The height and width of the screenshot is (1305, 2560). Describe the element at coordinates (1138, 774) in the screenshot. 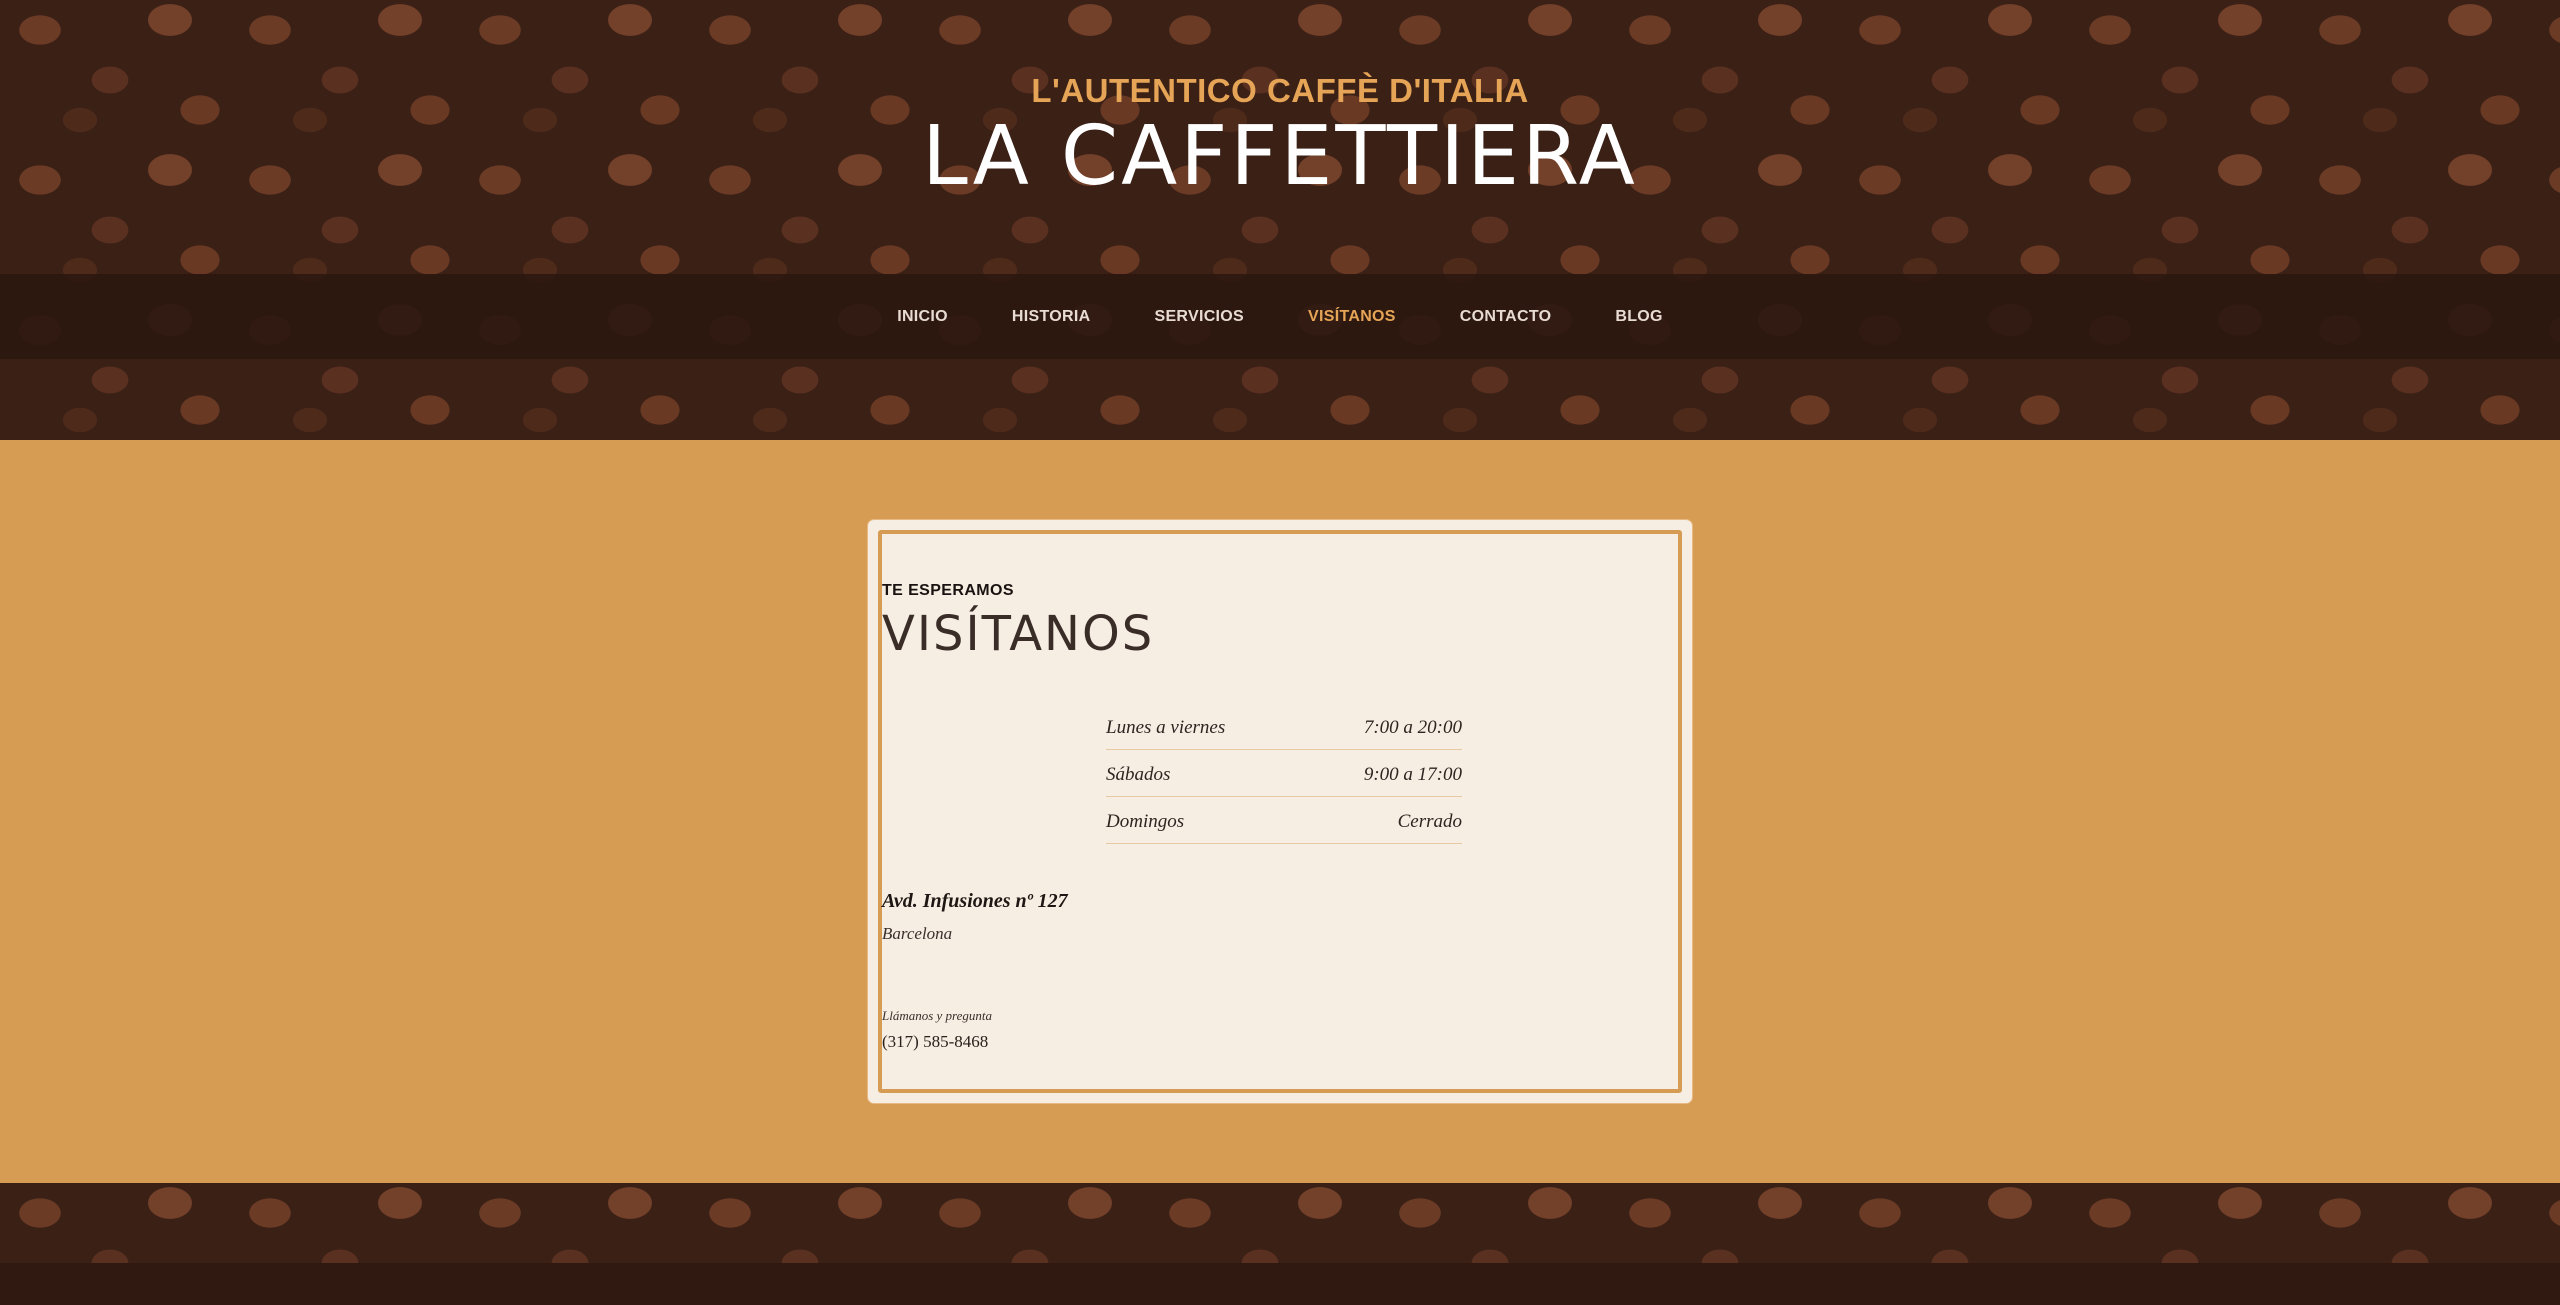

I see `hours-day: Sábados` at that location.